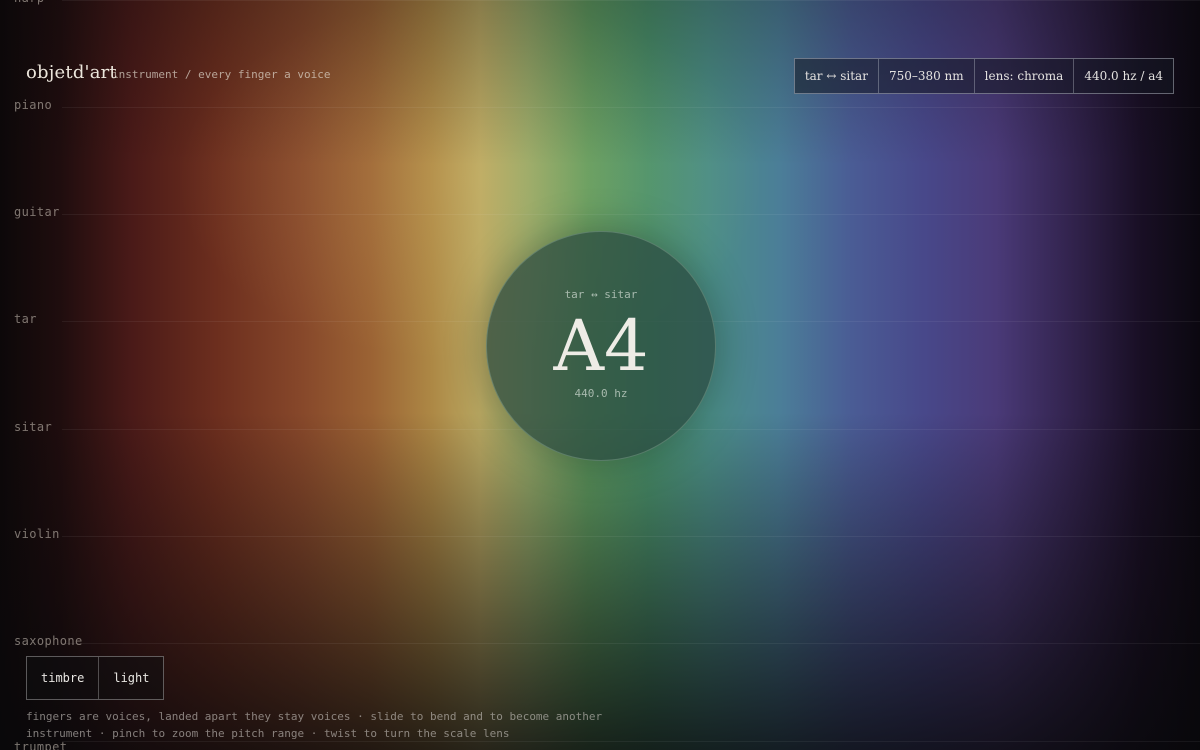 The width and height of the screenshot is (1200, 750). I want to click on instrument-row-guitar: guitar, so click(600, 212).